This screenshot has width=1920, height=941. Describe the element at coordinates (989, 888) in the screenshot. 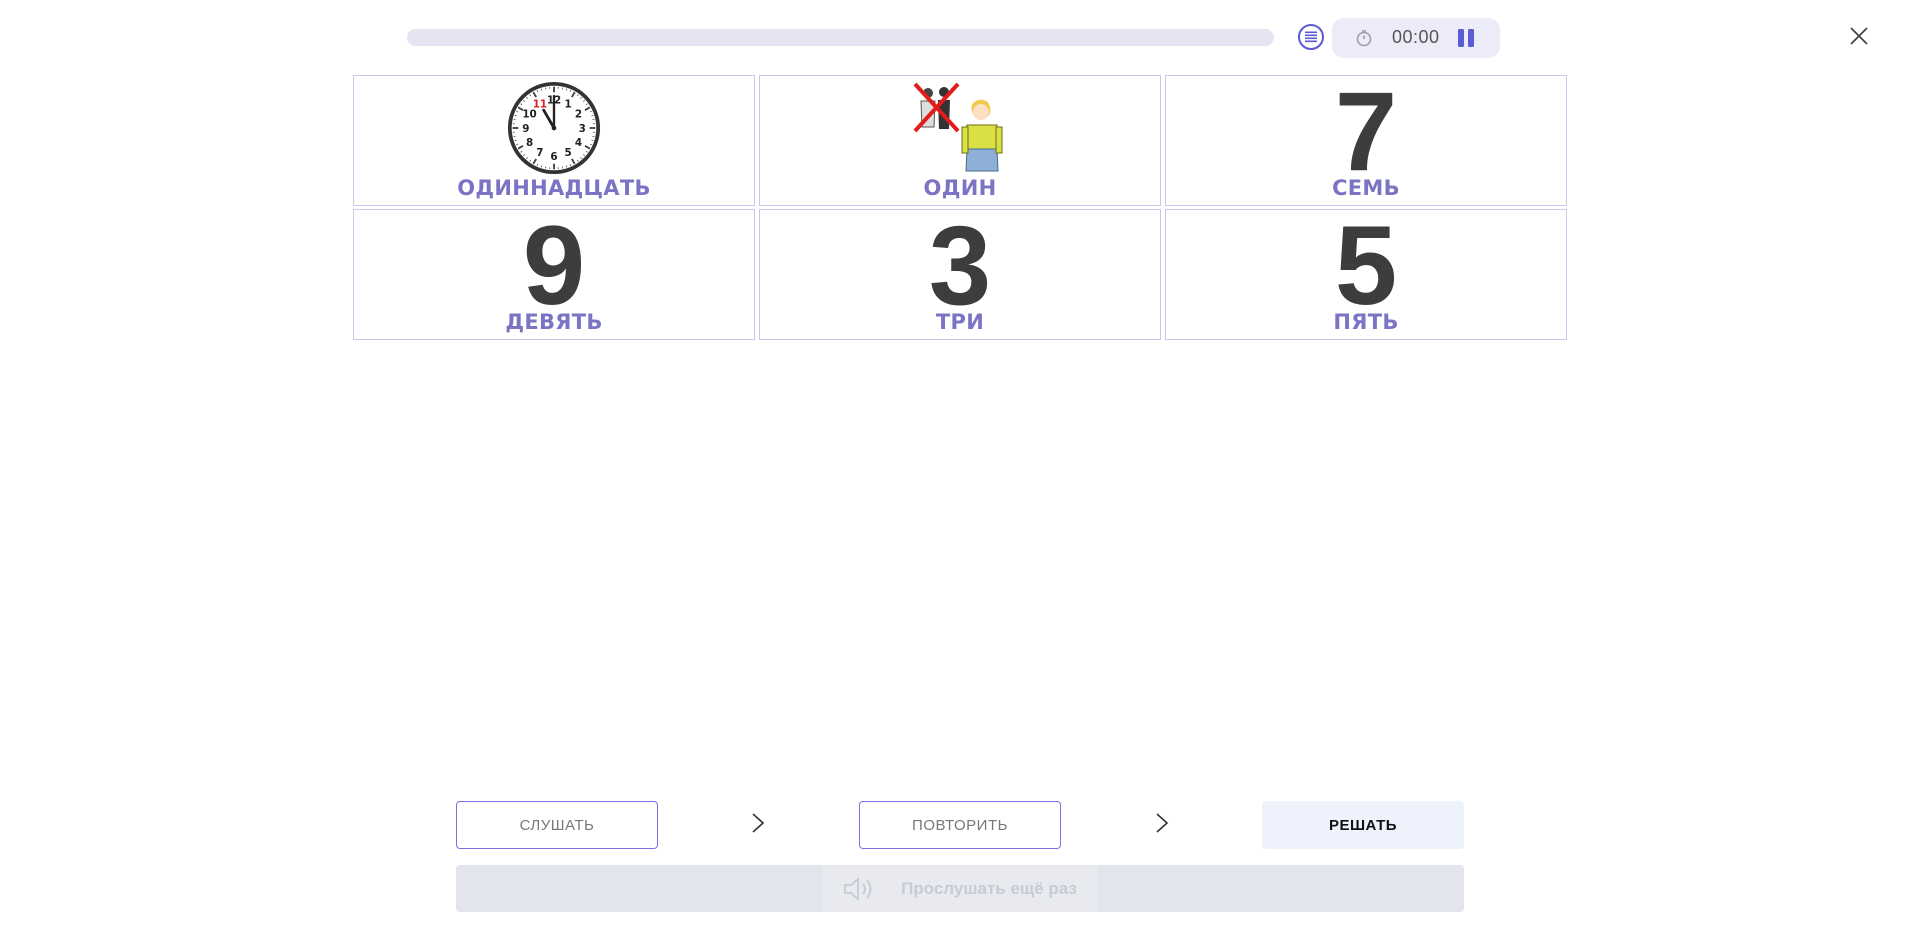

I see `listen-again-label: Прослушать ещё раз` at that location.